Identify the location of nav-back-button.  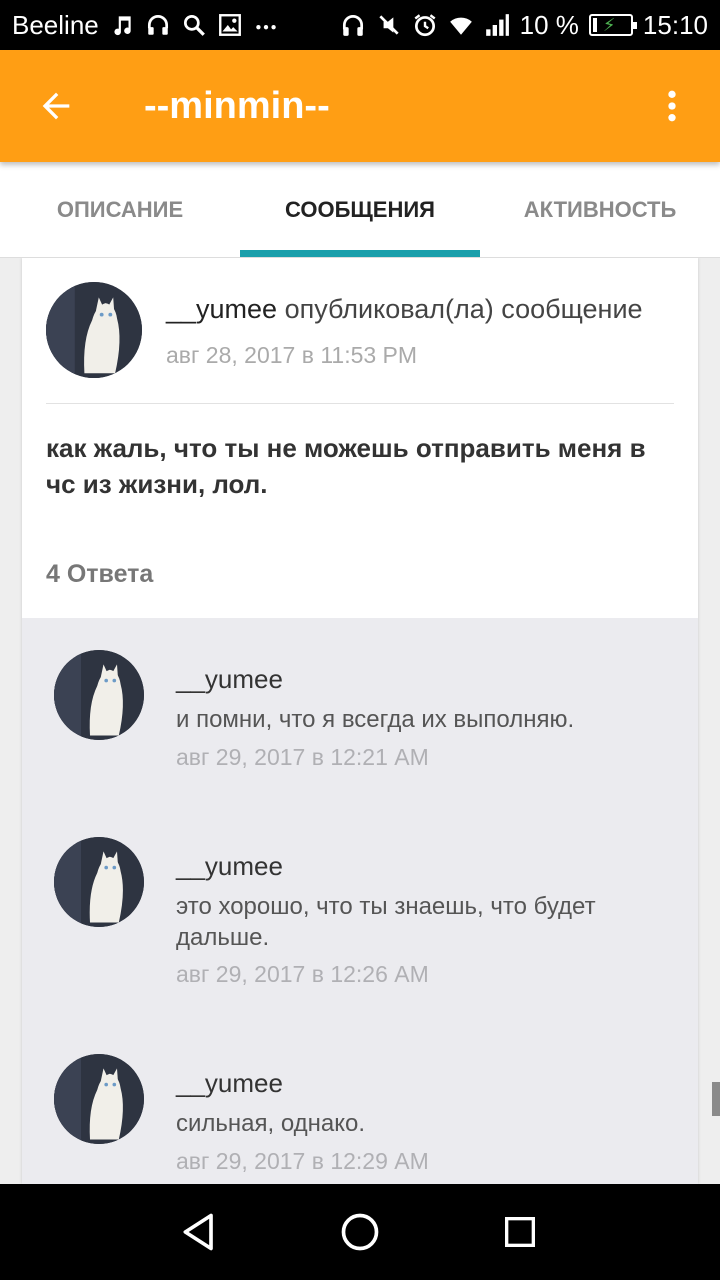
(200, 1232).